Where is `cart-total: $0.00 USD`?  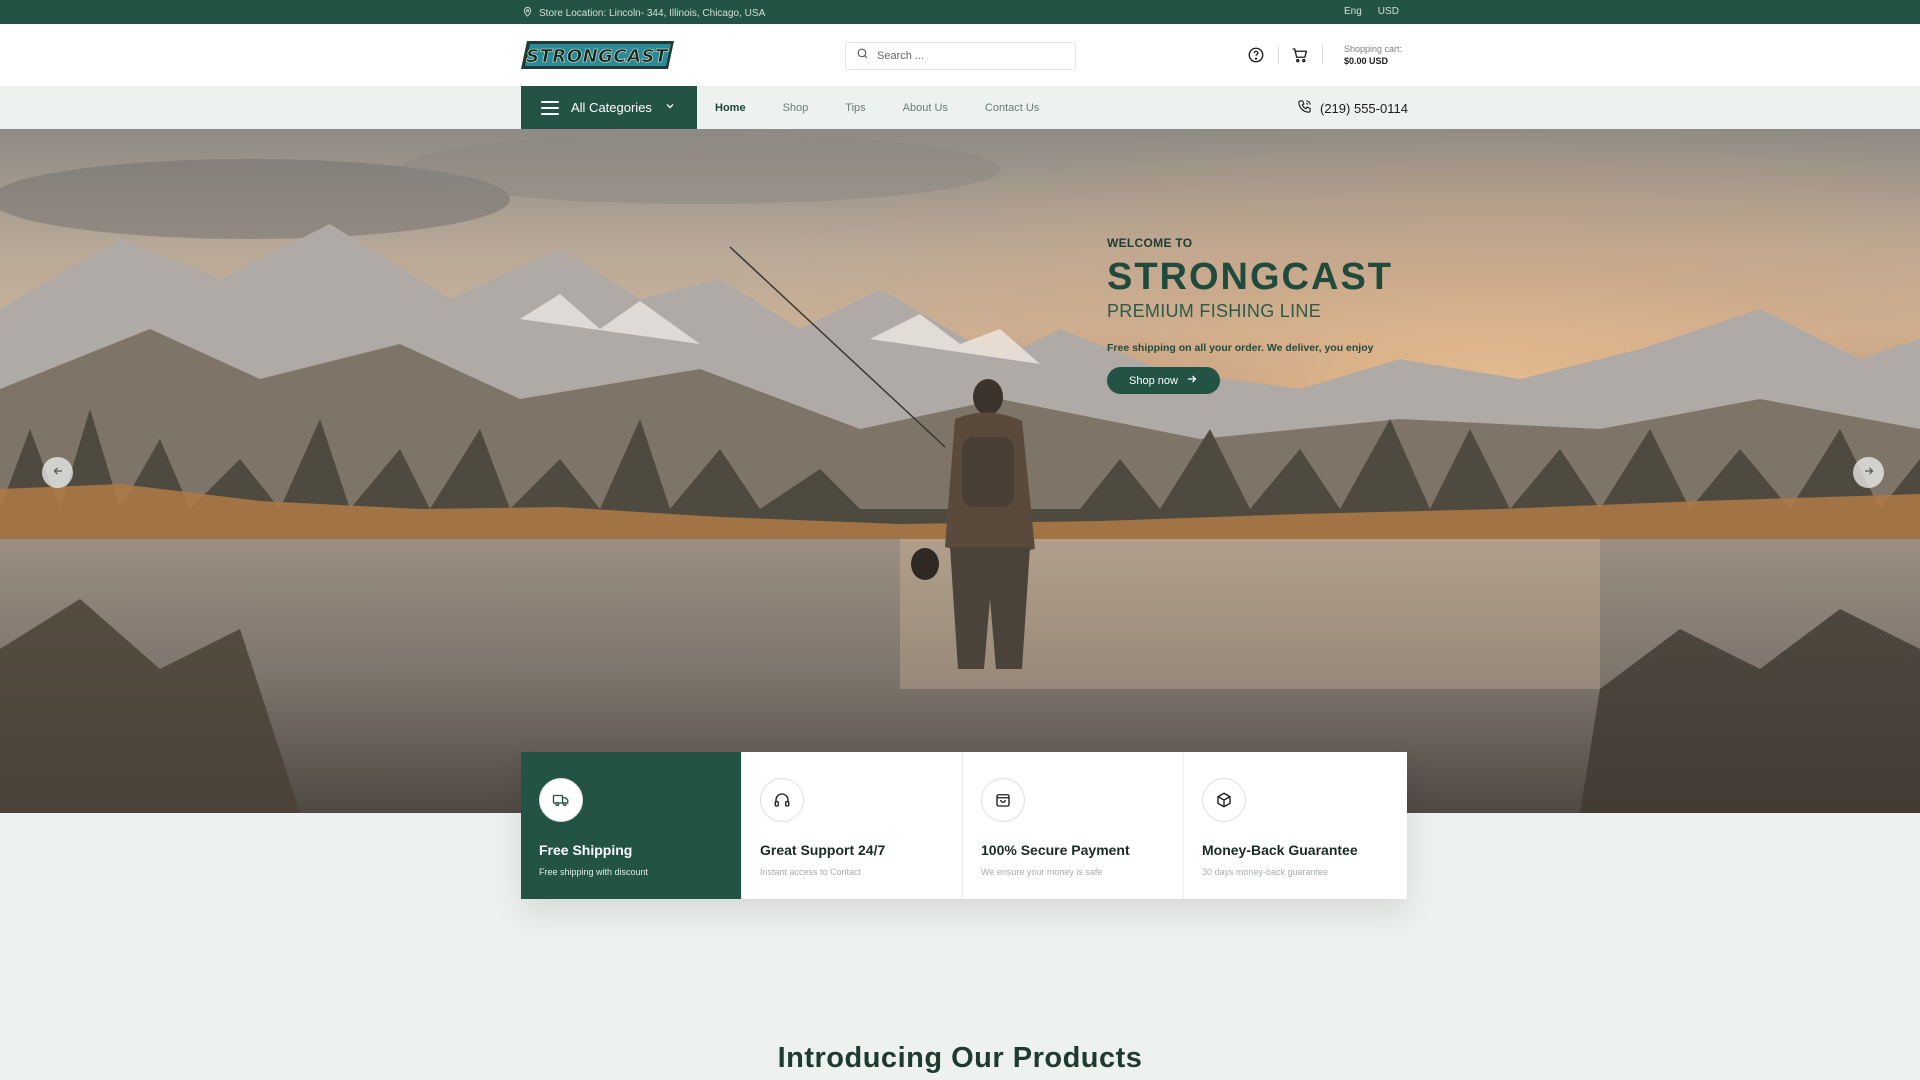
cart-total: $0.00 USD is located at coordinates (1366, 61).